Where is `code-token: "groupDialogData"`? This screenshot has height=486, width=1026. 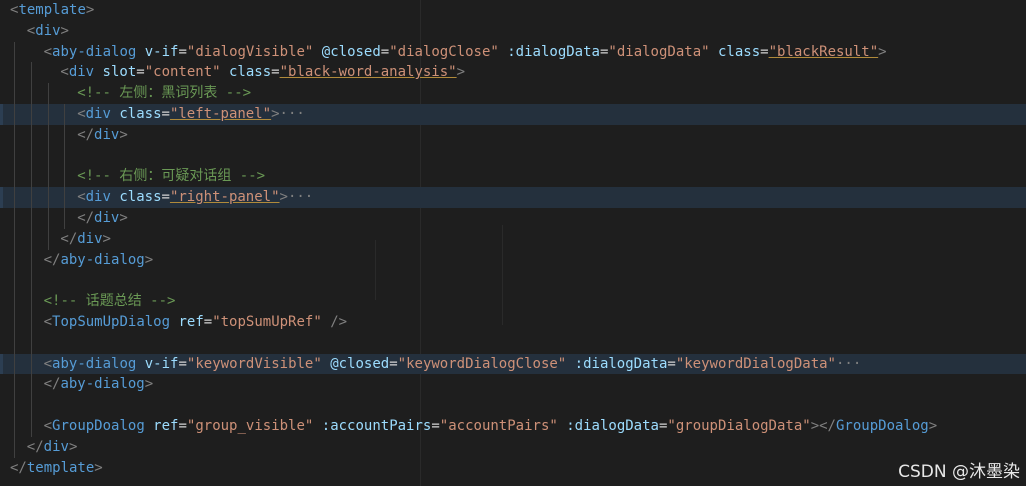 code-token: "groupDialogData" is located at coordinates (739, 426).